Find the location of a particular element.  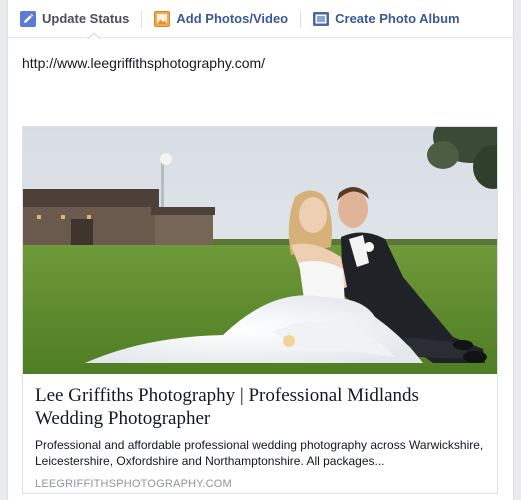

tab-update-status: Update Status is located at coordinates (80, 20).